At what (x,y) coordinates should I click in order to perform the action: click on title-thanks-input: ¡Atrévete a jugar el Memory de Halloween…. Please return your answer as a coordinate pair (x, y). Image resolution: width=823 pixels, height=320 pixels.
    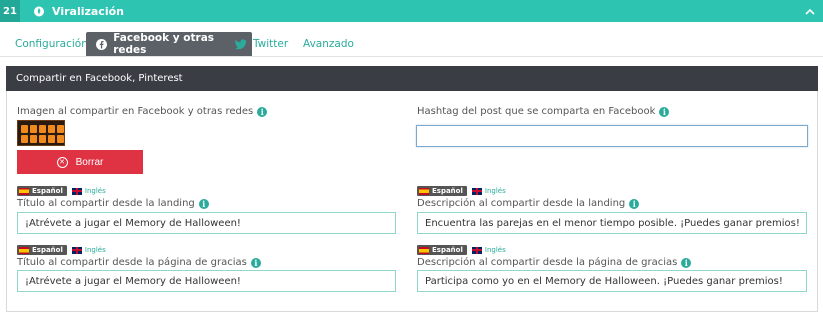
    Looking at the image, I should click on (206, 281).